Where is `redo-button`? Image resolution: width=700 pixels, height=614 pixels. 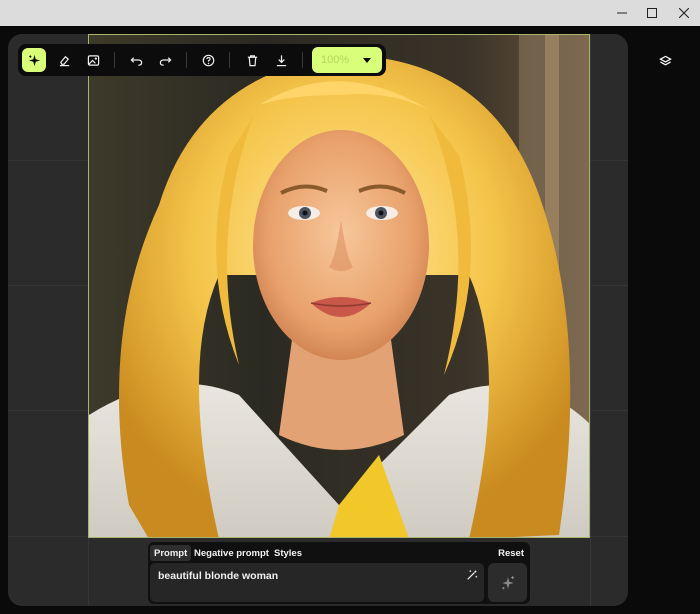
redo-button is located at coordinates (165, 60).